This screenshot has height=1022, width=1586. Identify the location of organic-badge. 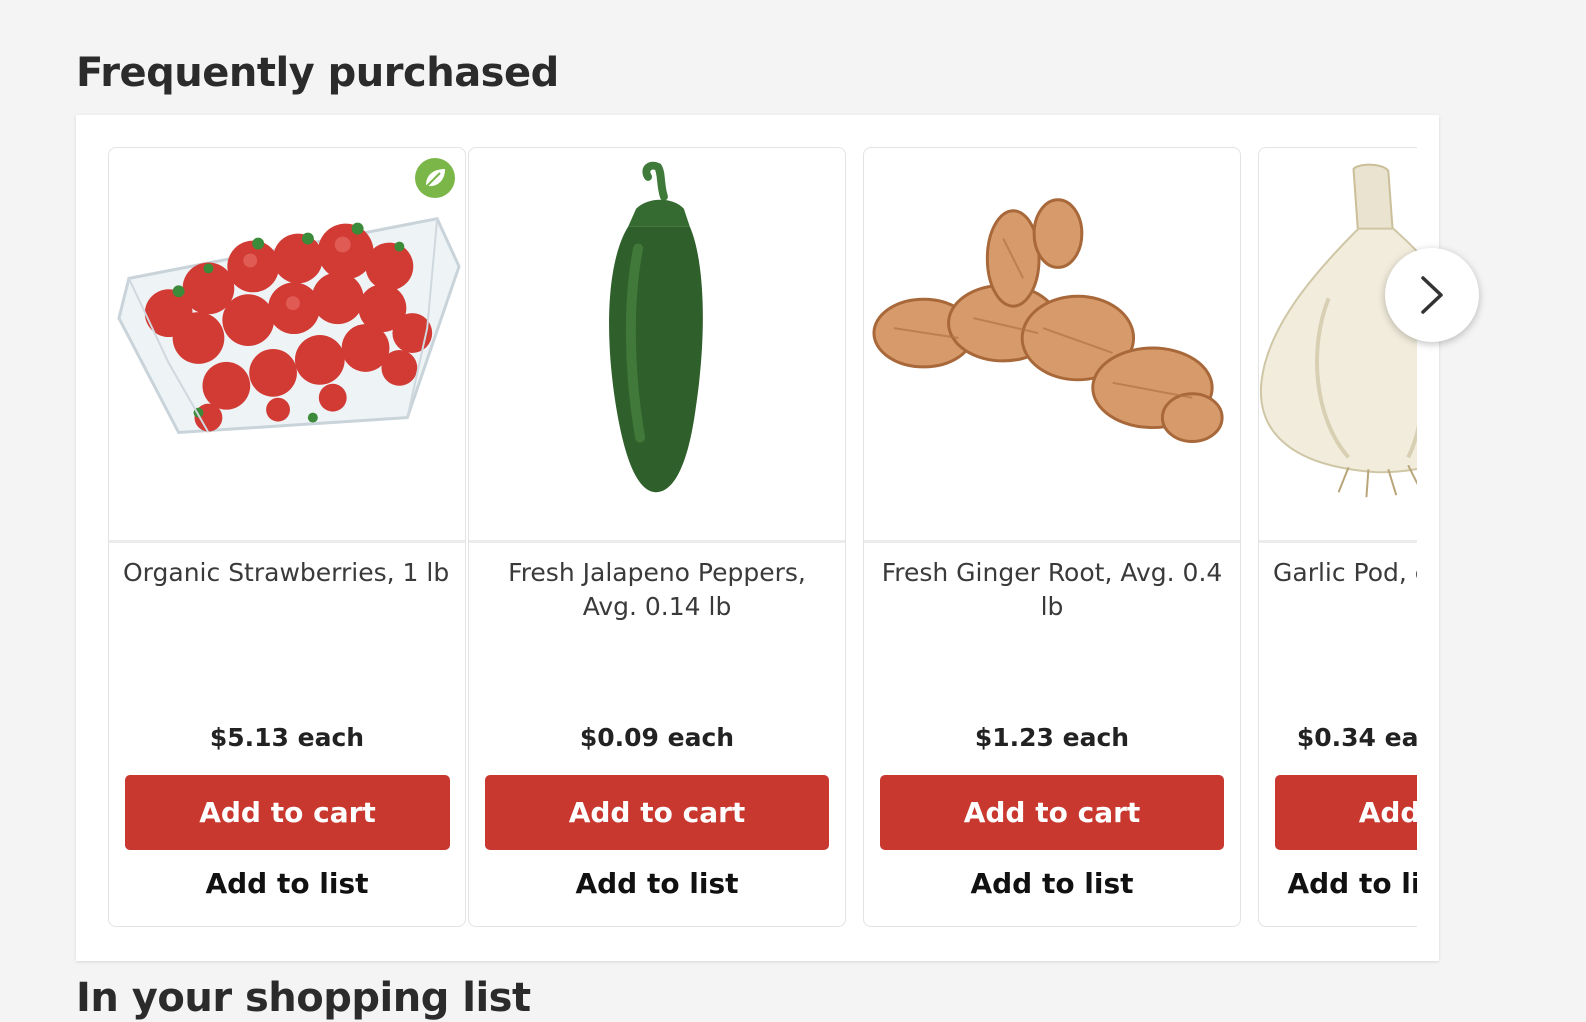
(435, 178).